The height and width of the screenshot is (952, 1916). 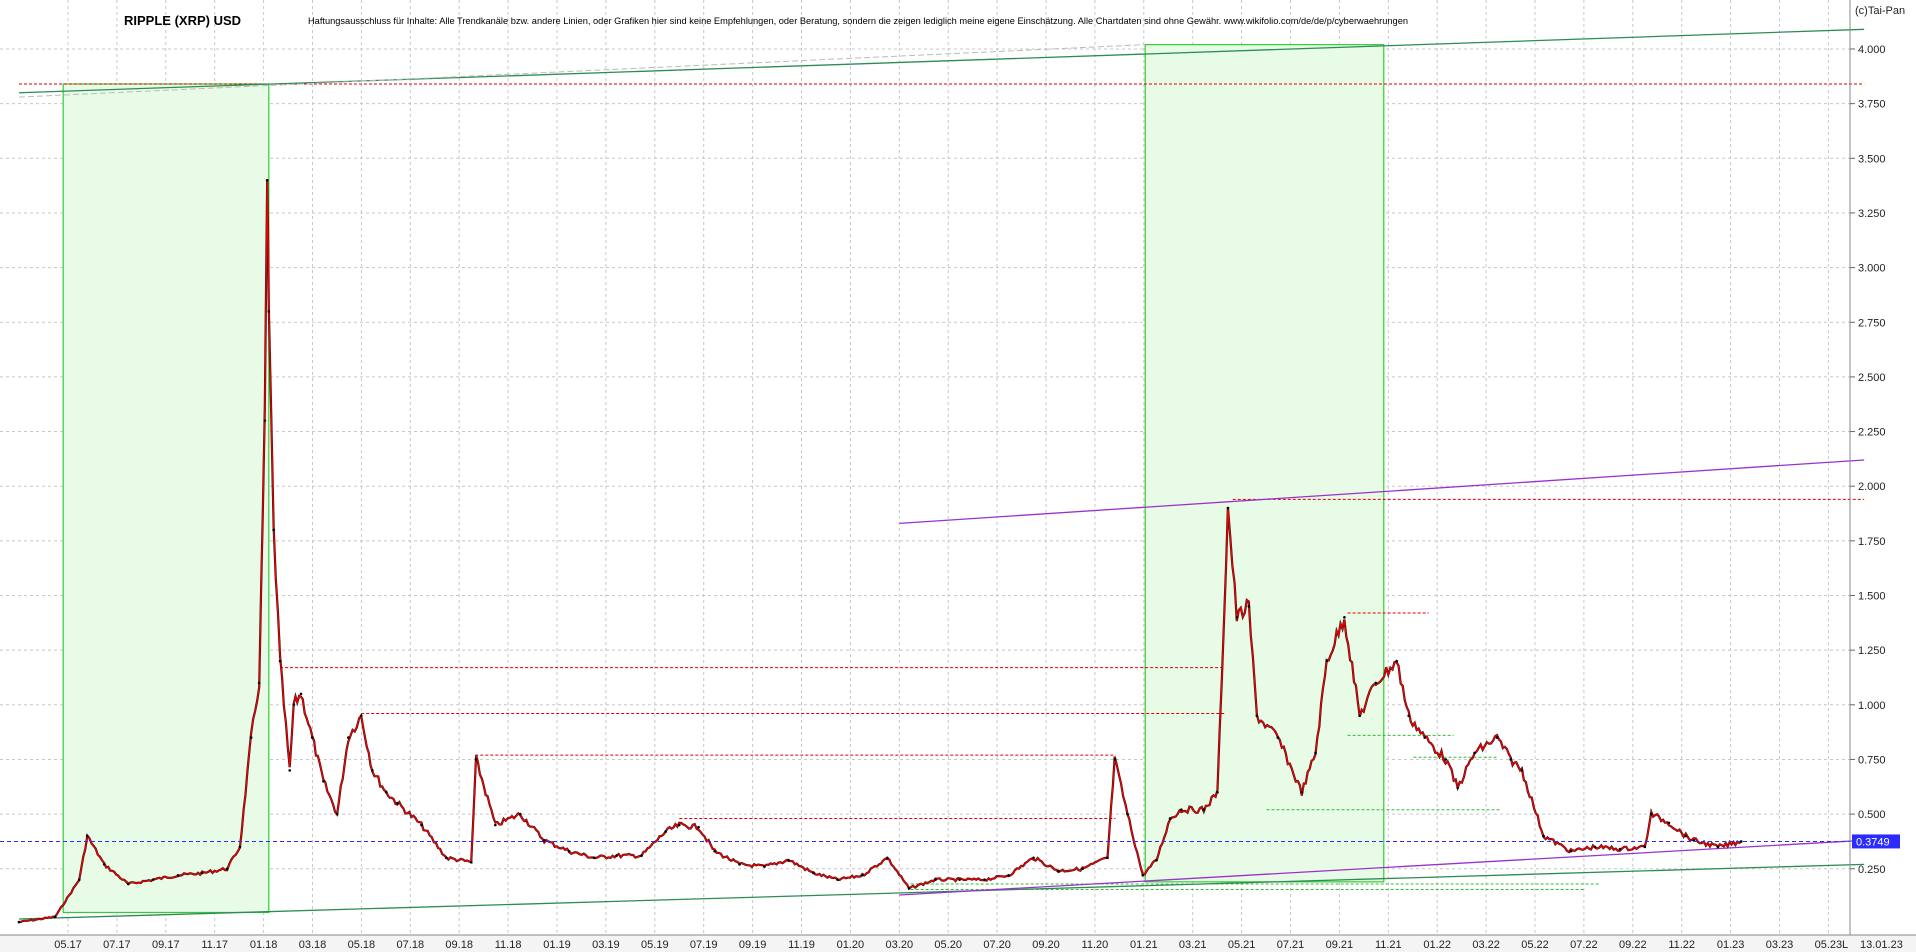 I want to click on x-tick-label: 09.18, so click(x=459, y=945).